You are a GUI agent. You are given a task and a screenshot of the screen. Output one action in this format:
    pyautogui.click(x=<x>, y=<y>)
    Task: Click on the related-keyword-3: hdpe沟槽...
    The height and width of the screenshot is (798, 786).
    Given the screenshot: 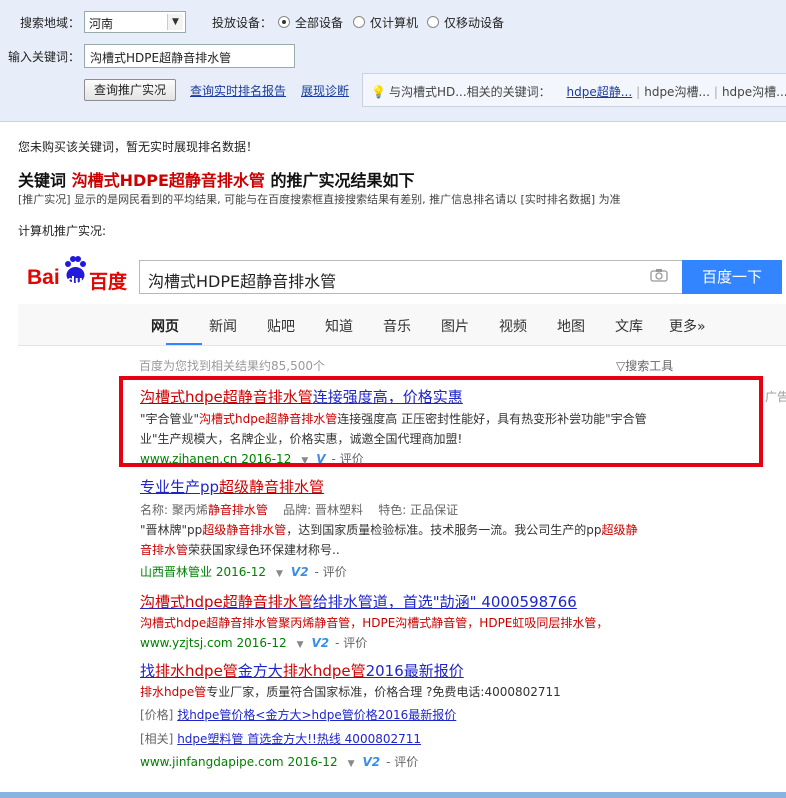 What is the action you would take?
    pyautogui.click(x=754, y=92)
    